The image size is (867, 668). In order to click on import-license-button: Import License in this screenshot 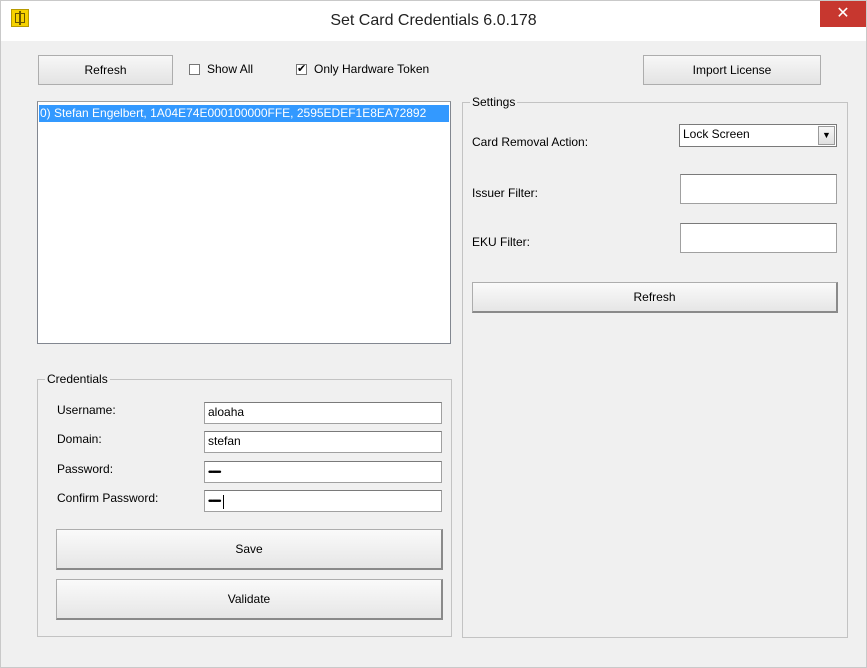, I will do `click(732, 70)`.